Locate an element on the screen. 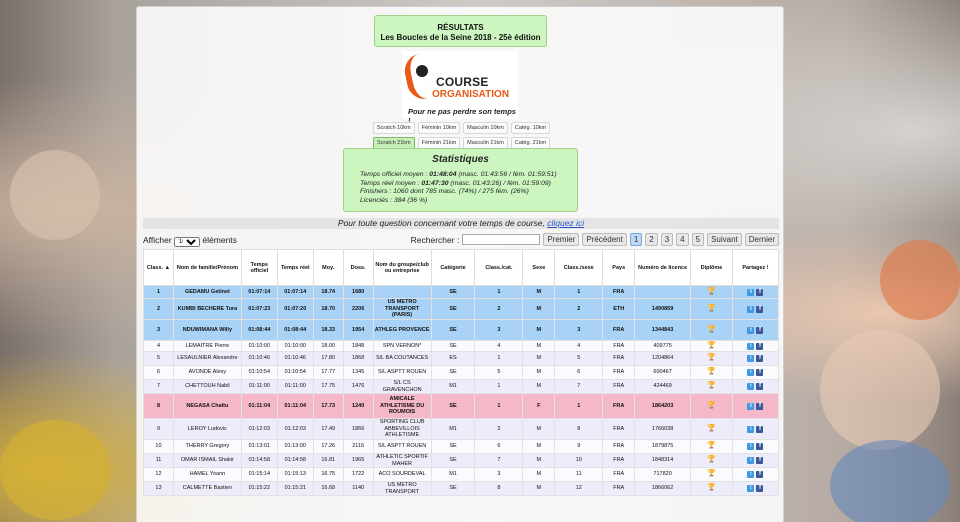 Image resolution: width=960 pixels, height=522 pixels. cell-class-cat: 4 is located at coordinates (499, 346).